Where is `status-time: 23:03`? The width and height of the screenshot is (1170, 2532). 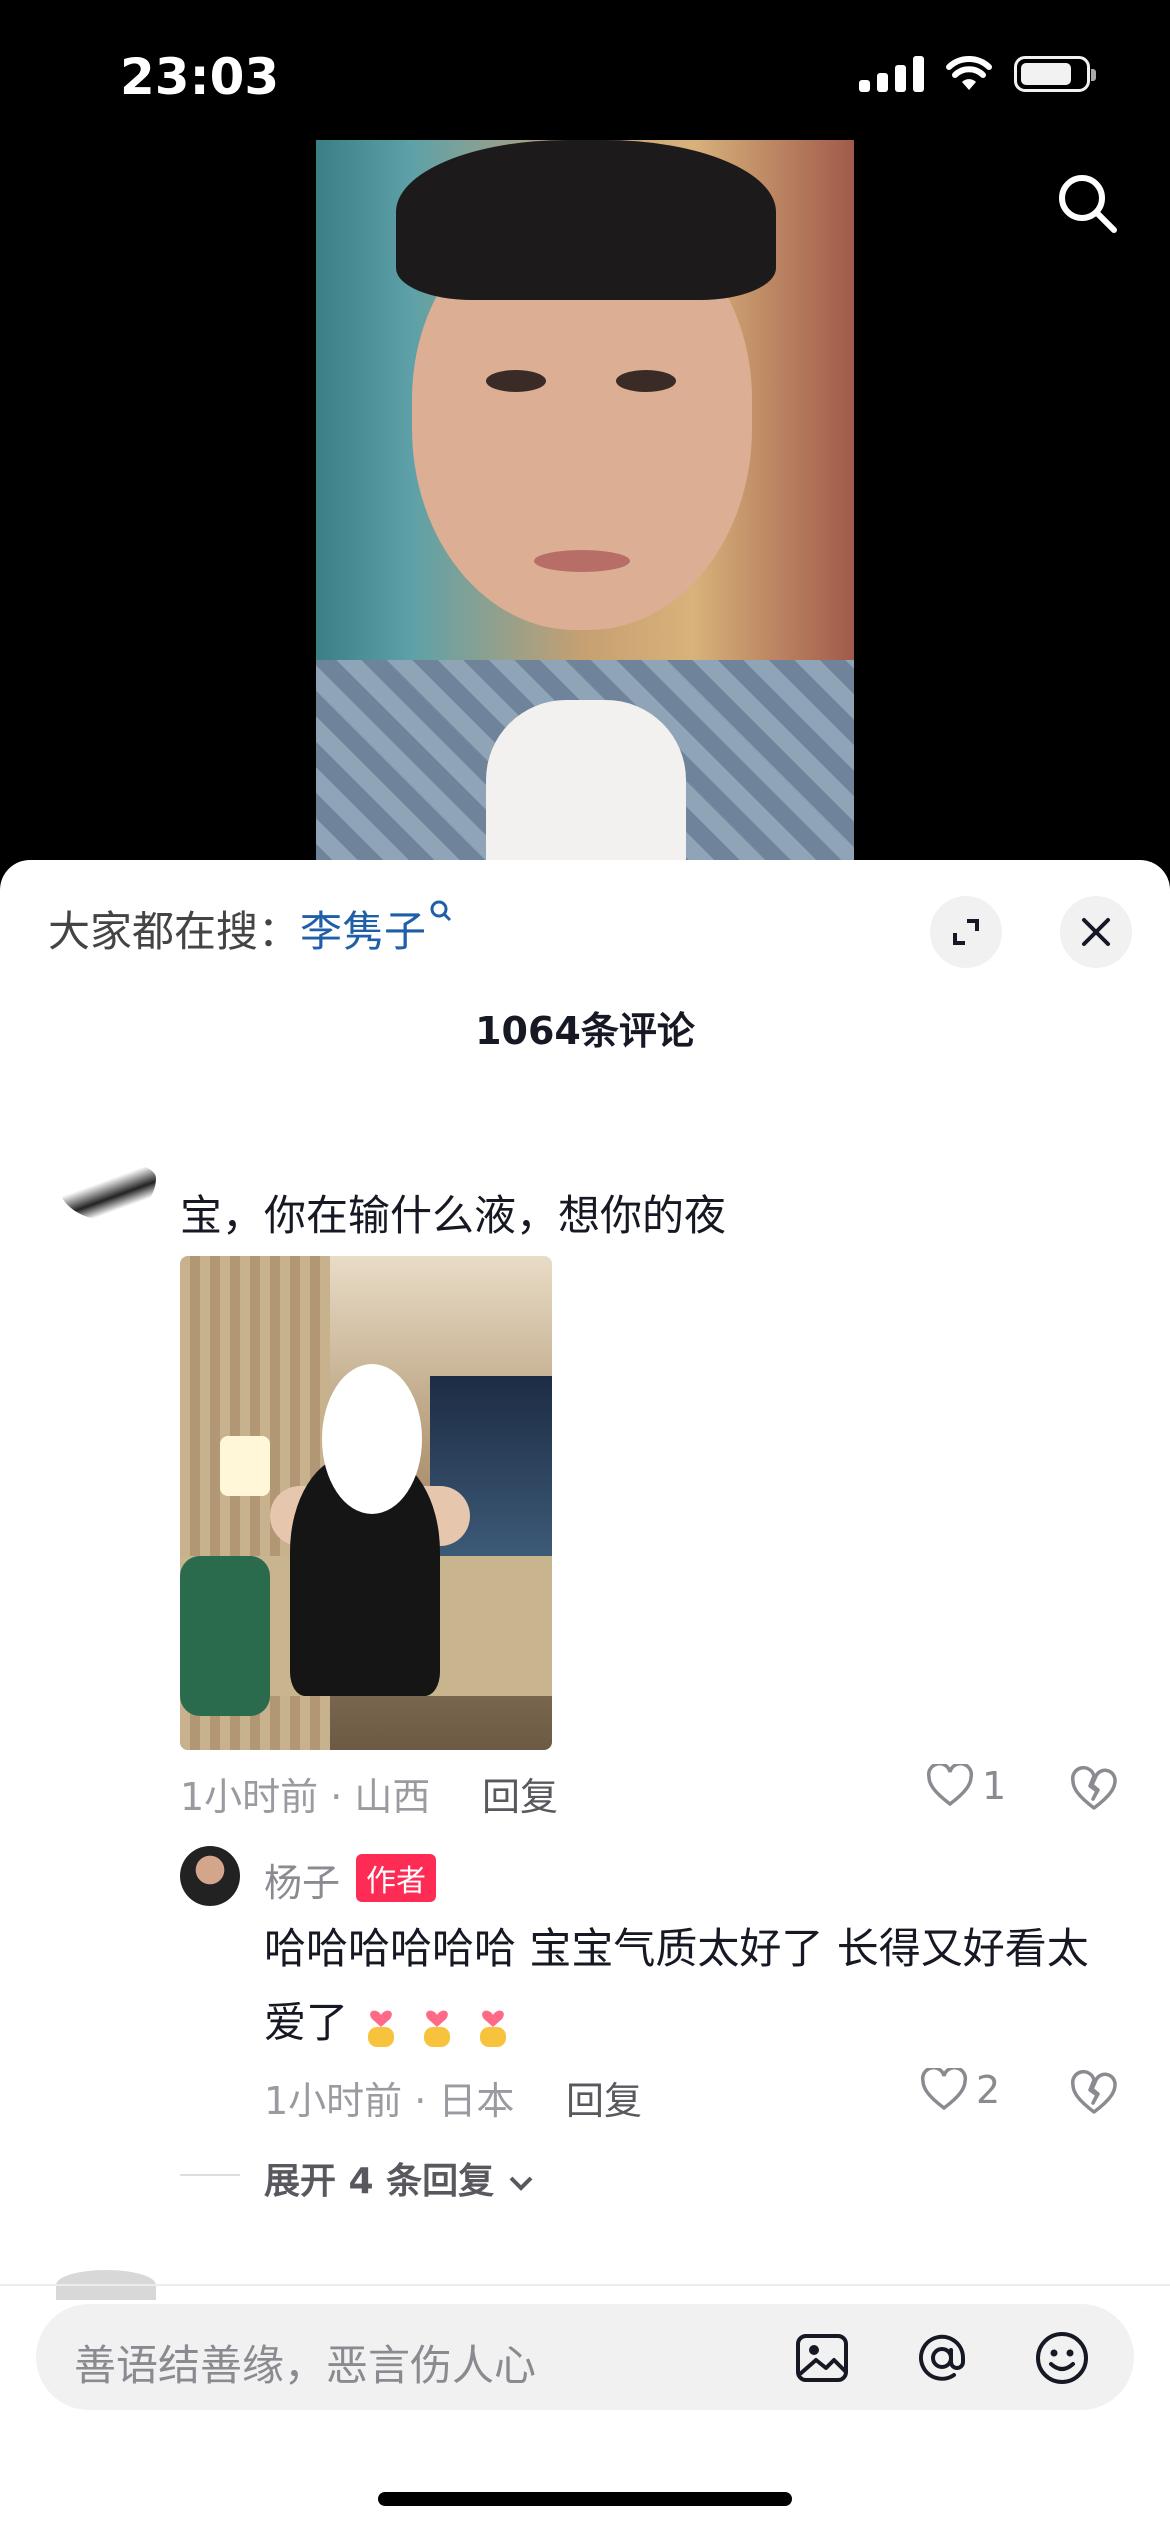
status-time: 23:03 is located at coordinates (200, 77).